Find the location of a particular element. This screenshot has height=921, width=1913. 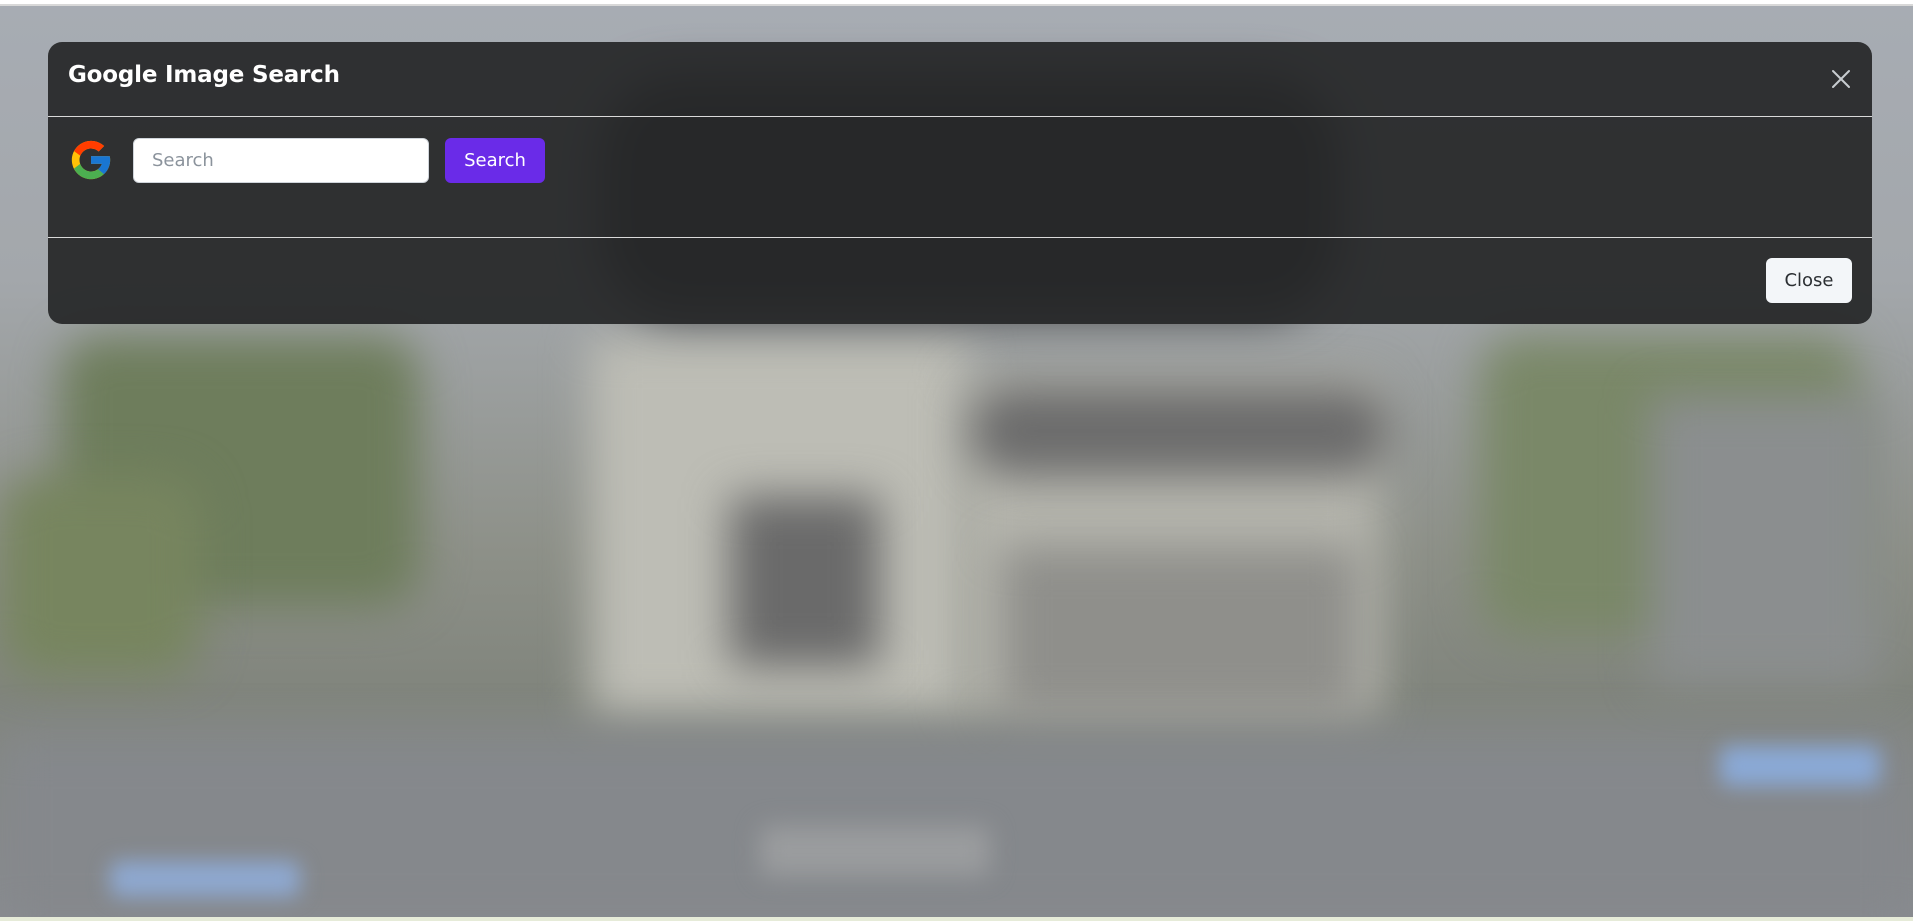

modal-title: Google Image Search is located at coordinates (204, 75).